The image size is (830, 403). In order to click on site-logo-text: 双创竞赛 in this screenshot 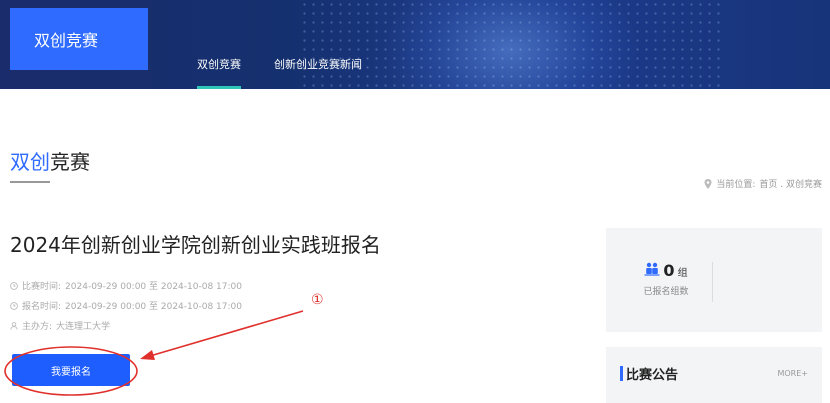, I will do `click(66, 40)`.